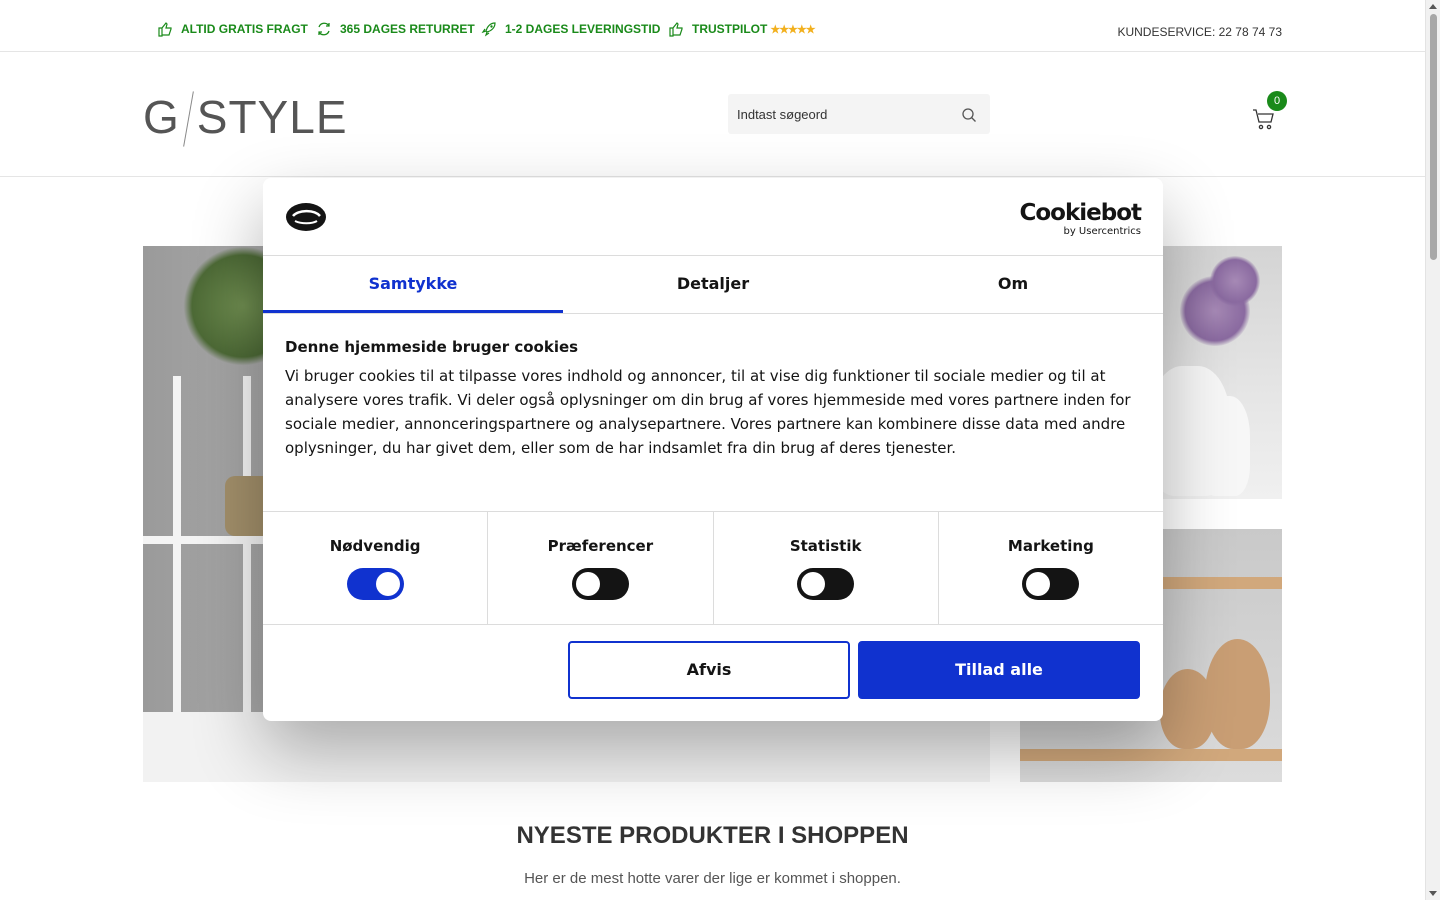 This screenshot has width=1440, height=900. I want to click on floor, so click(566, 747).